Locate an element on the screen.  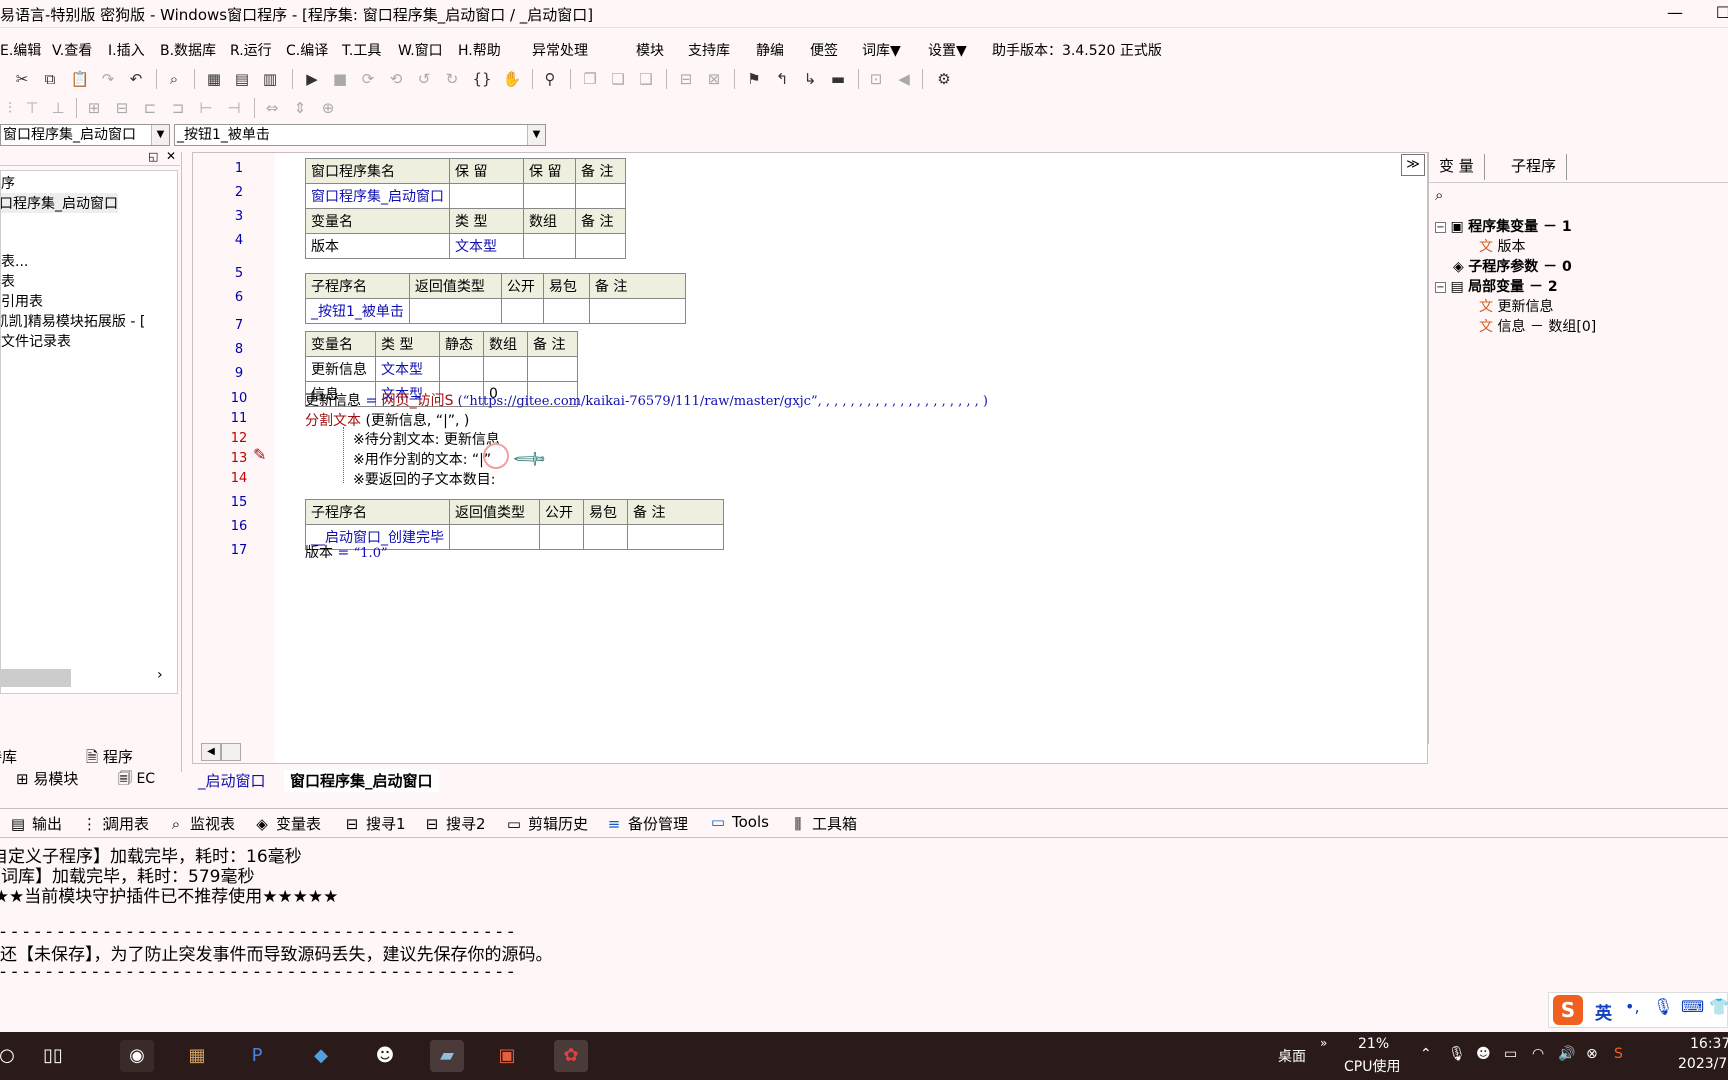
tree-item: 程序 is located at coordinates (8, 183).